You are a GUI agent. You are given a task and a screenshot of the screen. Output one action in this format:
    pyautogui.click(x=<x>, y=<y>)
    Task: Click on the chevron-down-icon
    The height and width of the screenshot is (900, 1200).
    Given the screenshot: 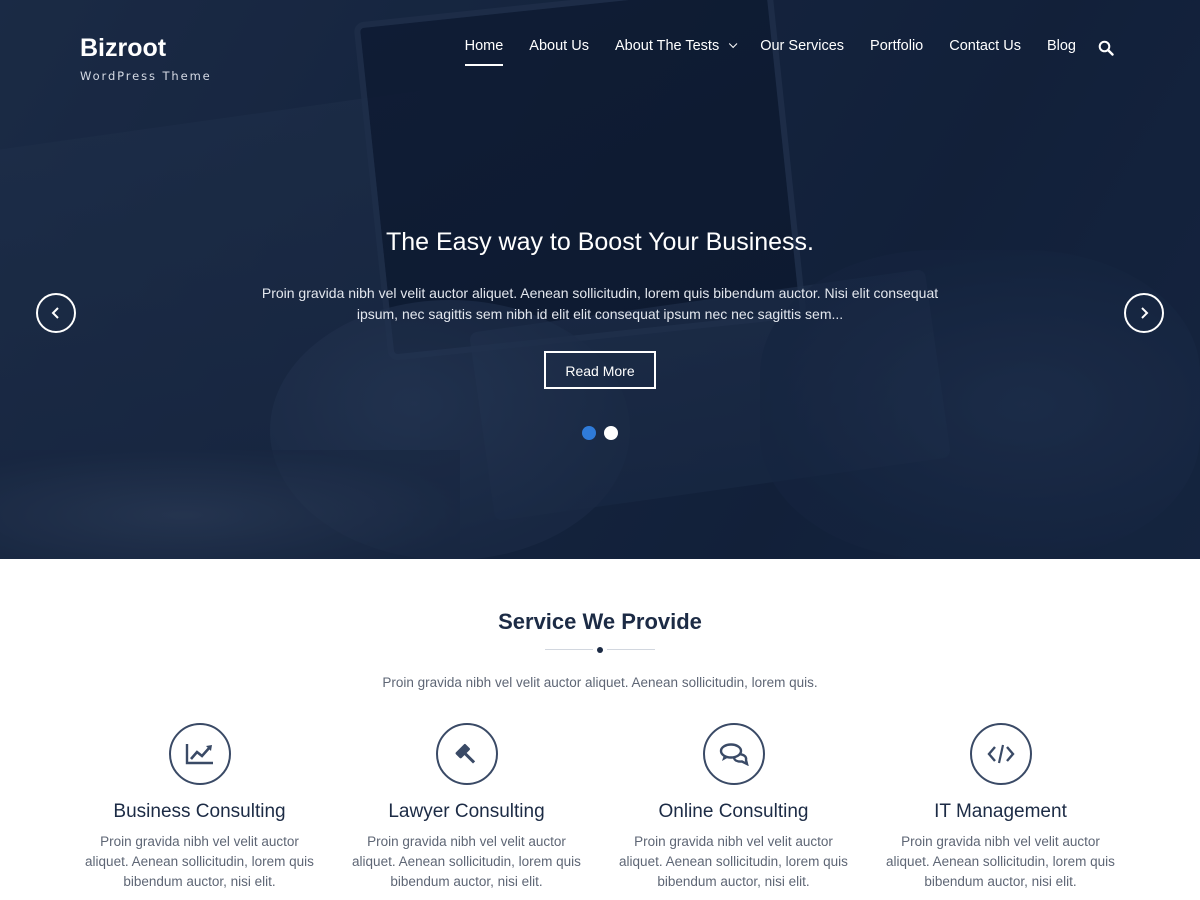 What is the action you would take?
    pyautogui.click(x=733, y=44)
    